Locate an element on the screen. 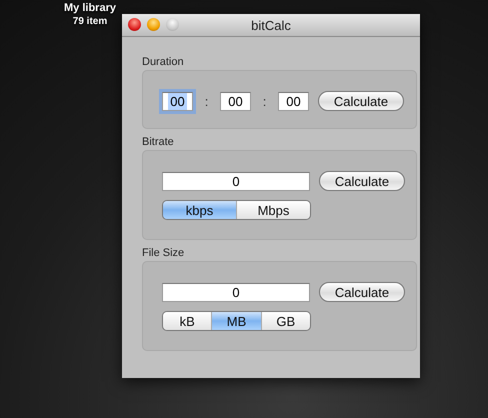 The image size is (488, 418). unit-segment: Mbps is located at coordinates (273, 210).